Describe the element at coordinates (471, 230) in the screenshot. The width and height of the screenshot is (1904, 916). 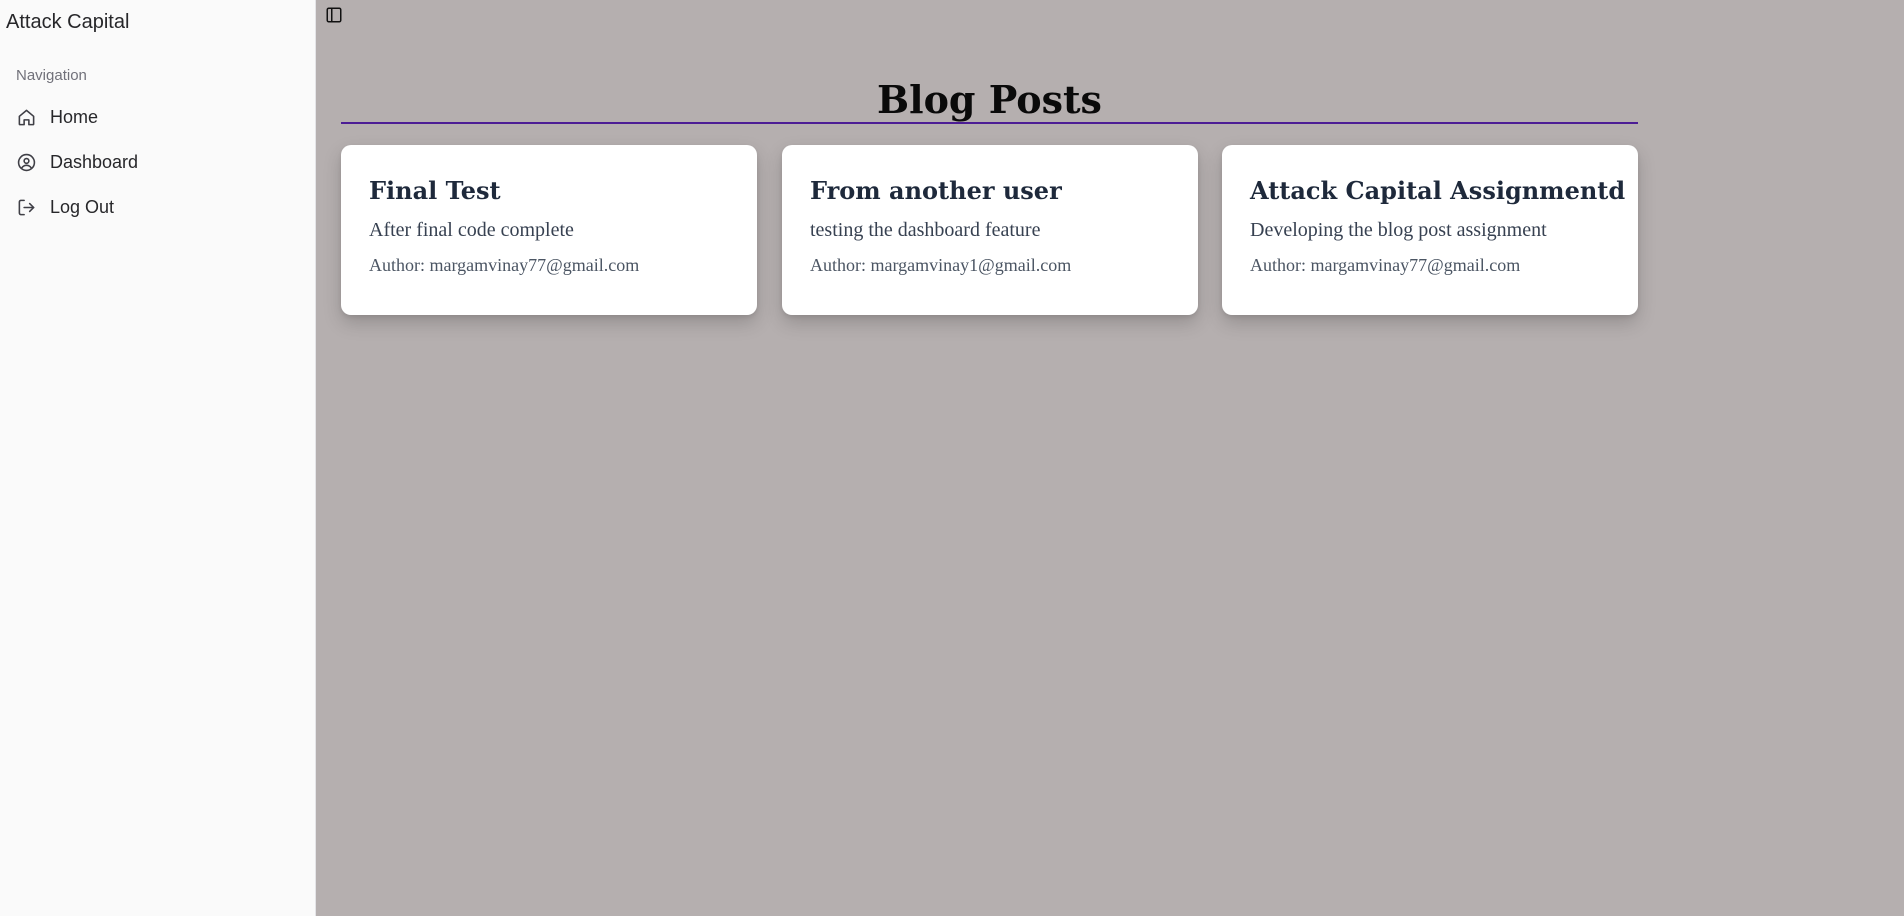
I see `post-description: After final code complete` at that location.